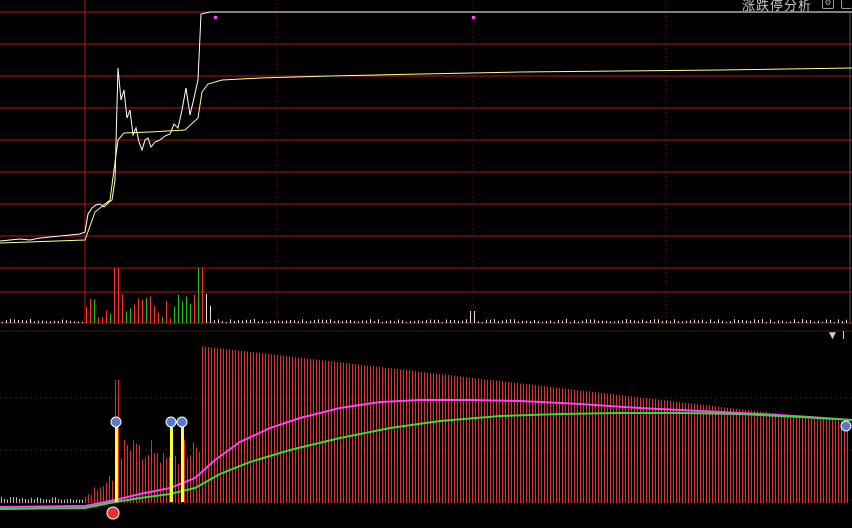 The height and width of the screenshot is (528, 852). Describe the element at coordinates (846, 4) in the screenshot. I see `window-icon` at that location.